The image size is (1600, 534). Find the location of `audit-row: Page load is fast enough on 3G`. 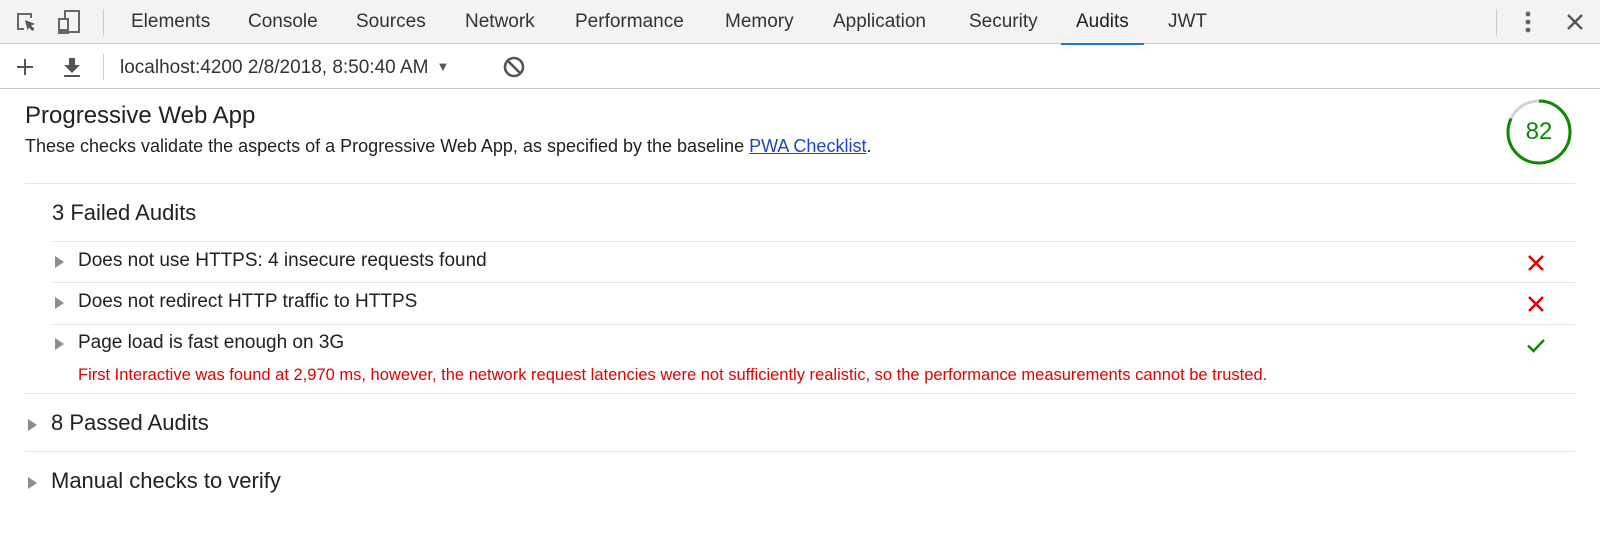

audit-row: Page load is fast enough on 3G is located at coordinates (801, 344).